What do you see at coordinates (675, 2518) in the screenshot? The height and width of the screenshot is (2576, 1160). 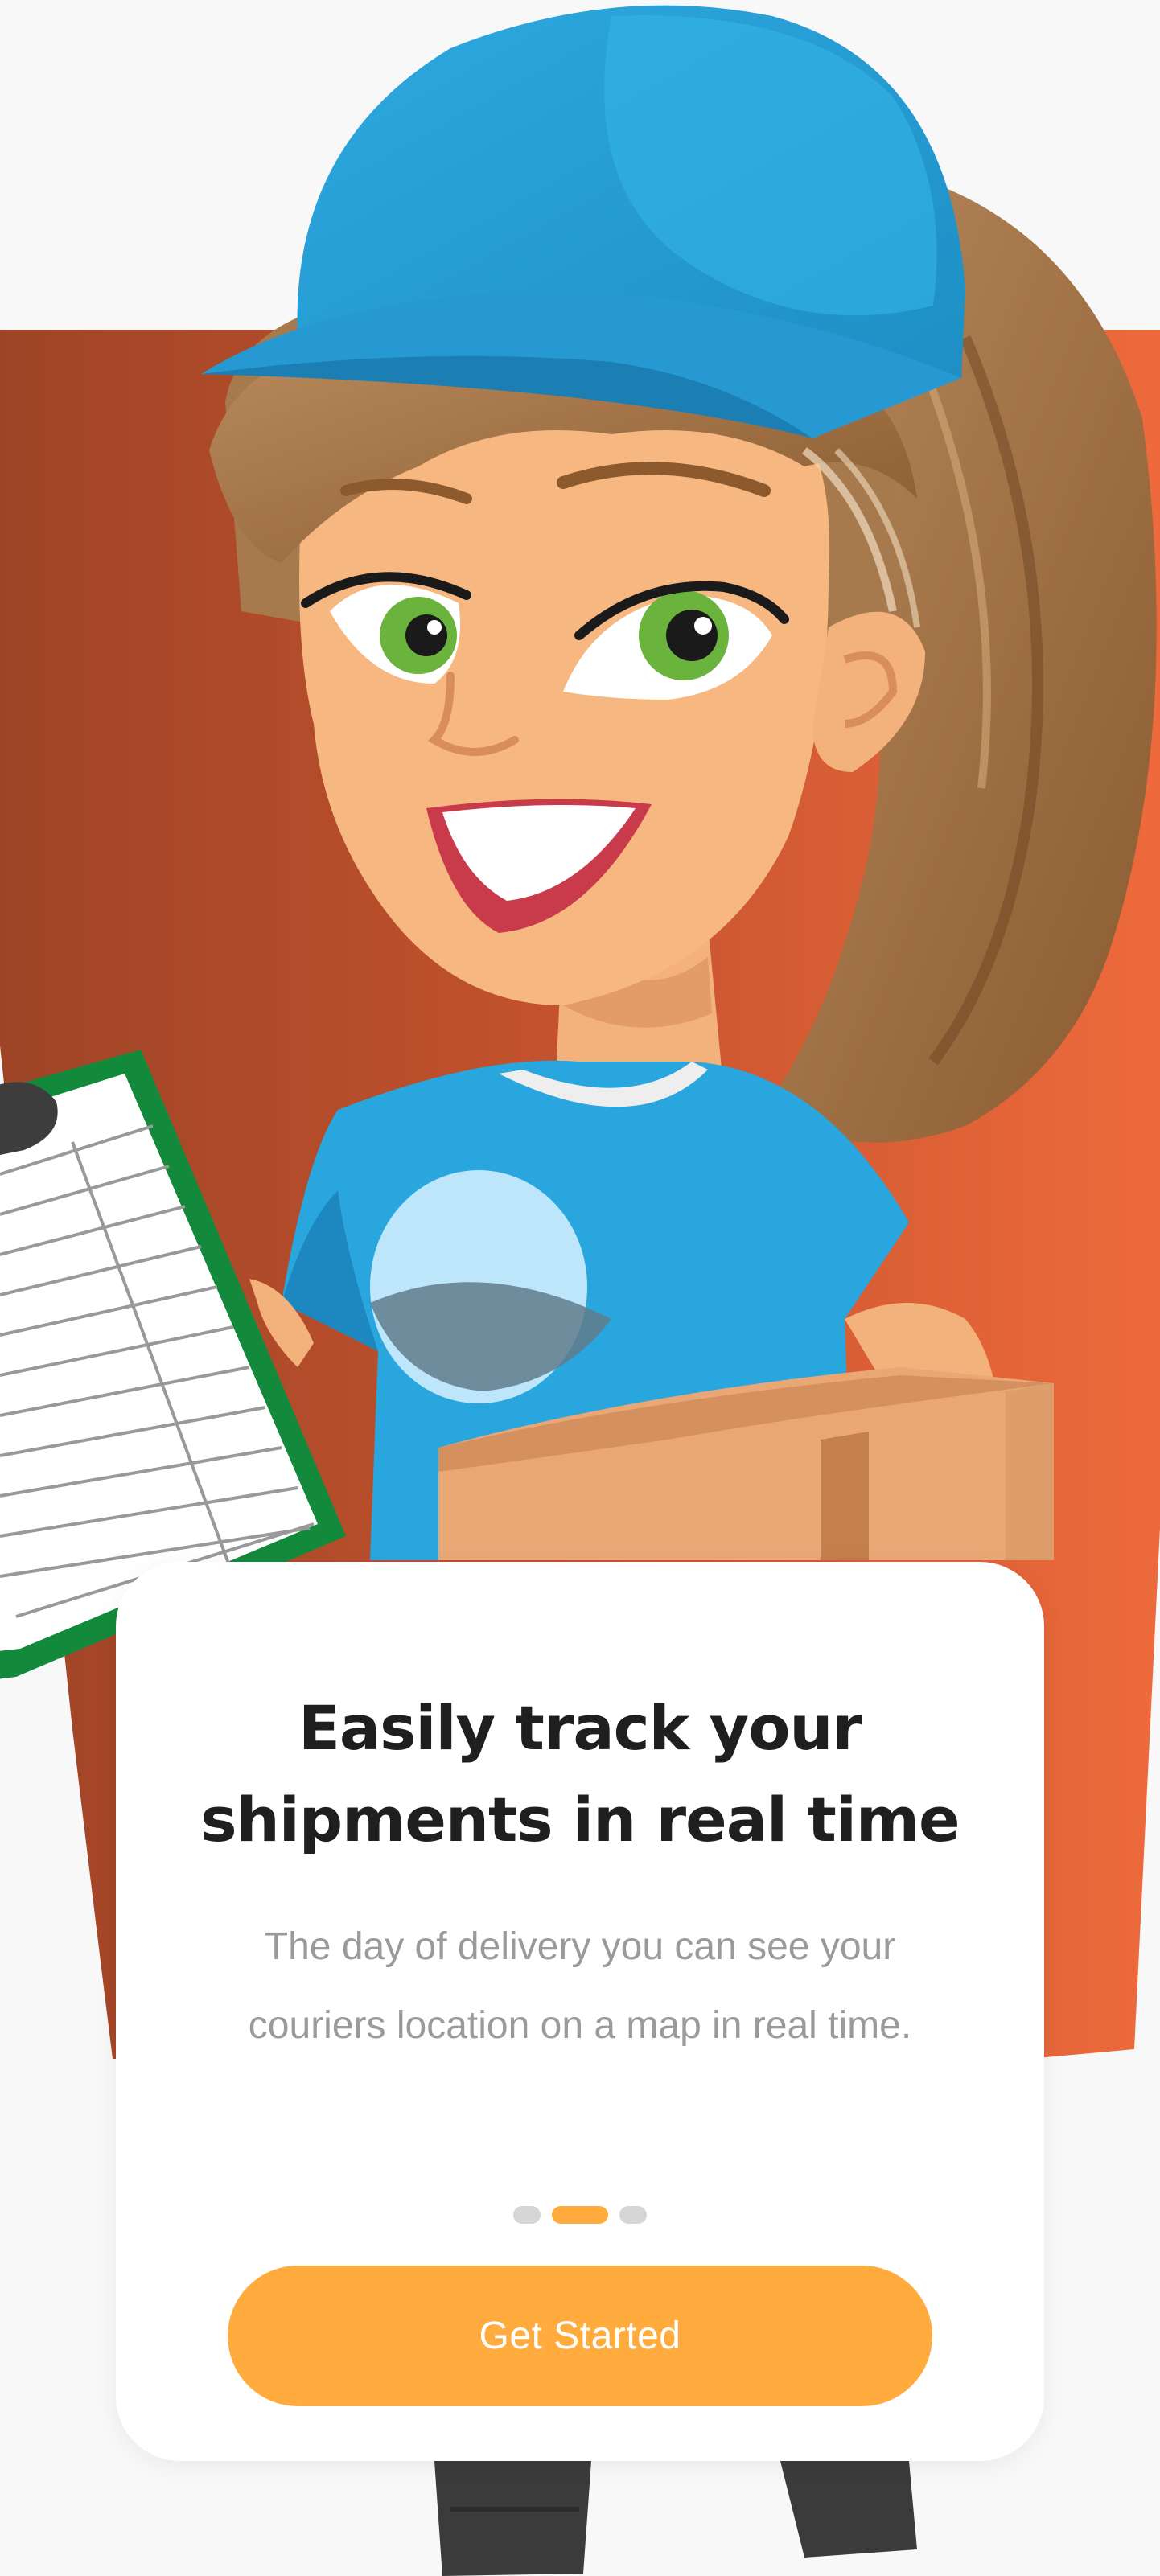 I see `legs-illustration` at bounding box center [675, 2518].